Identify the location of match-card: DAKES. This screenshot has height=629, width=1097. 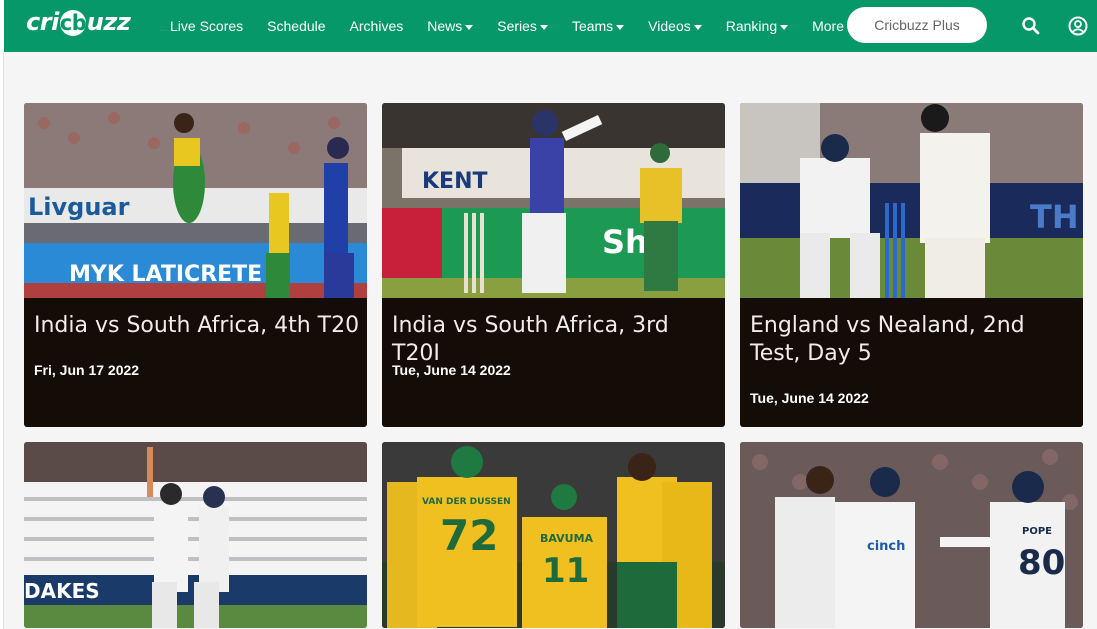
(195, 535).